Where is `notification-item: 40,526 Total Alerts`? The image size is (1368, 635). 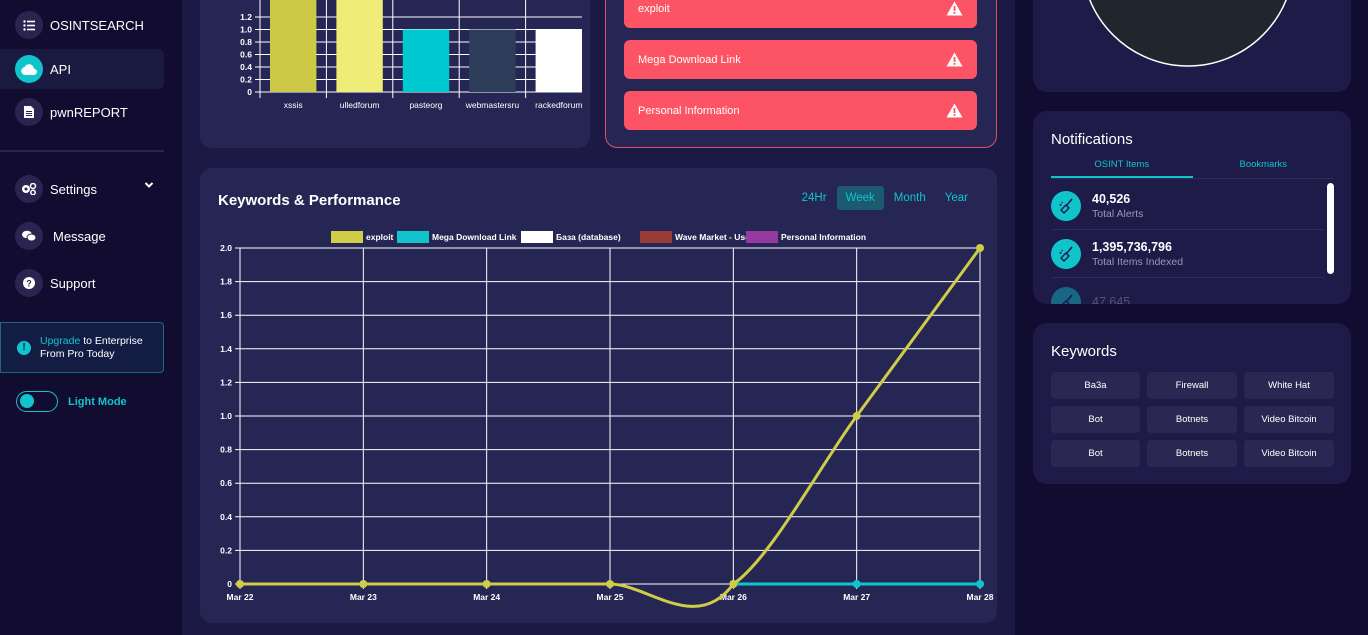 notification-item: 40,526 Total Alerts is located at coordinates (1188, 206).